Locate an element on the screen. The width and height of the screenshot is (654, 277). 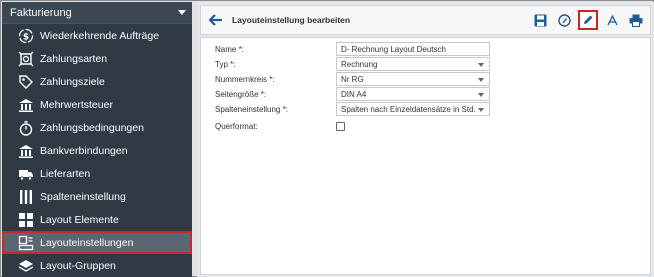
form-row-querformat: Querformat: is located at coordinates (274, 126).